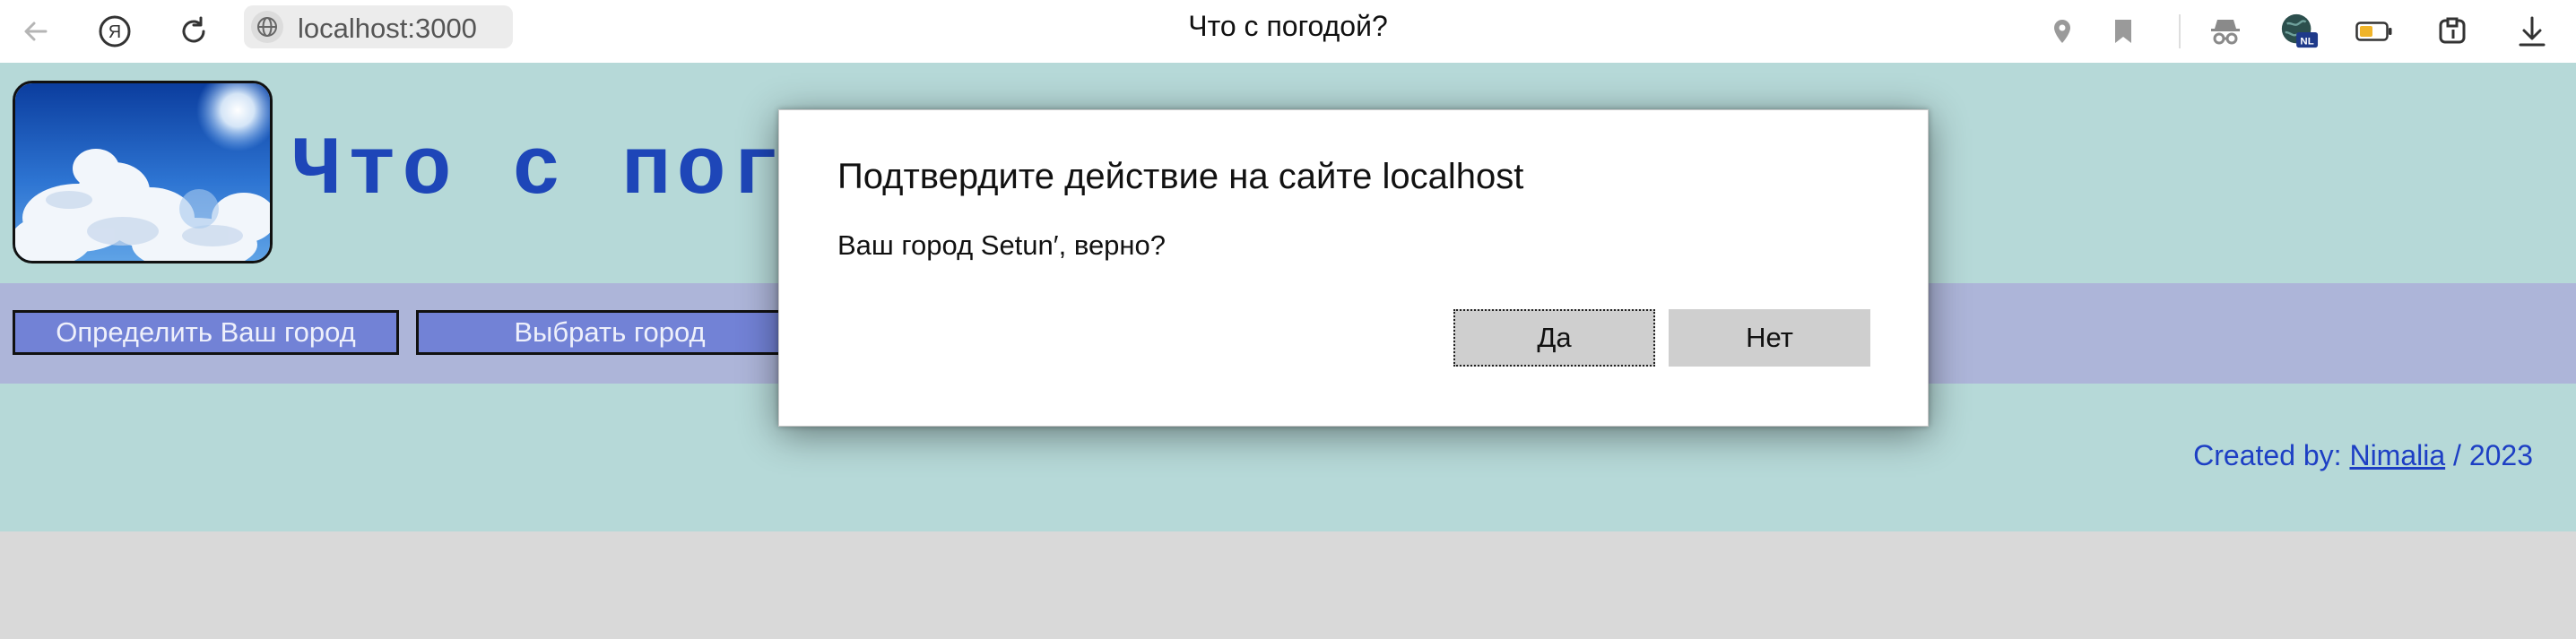 The image size is (2576, 639). What do you see at coordinates (1554, 338) in the screenshot?
I see `confirm-yes-button: Да` at bounding box center [1554, 338].